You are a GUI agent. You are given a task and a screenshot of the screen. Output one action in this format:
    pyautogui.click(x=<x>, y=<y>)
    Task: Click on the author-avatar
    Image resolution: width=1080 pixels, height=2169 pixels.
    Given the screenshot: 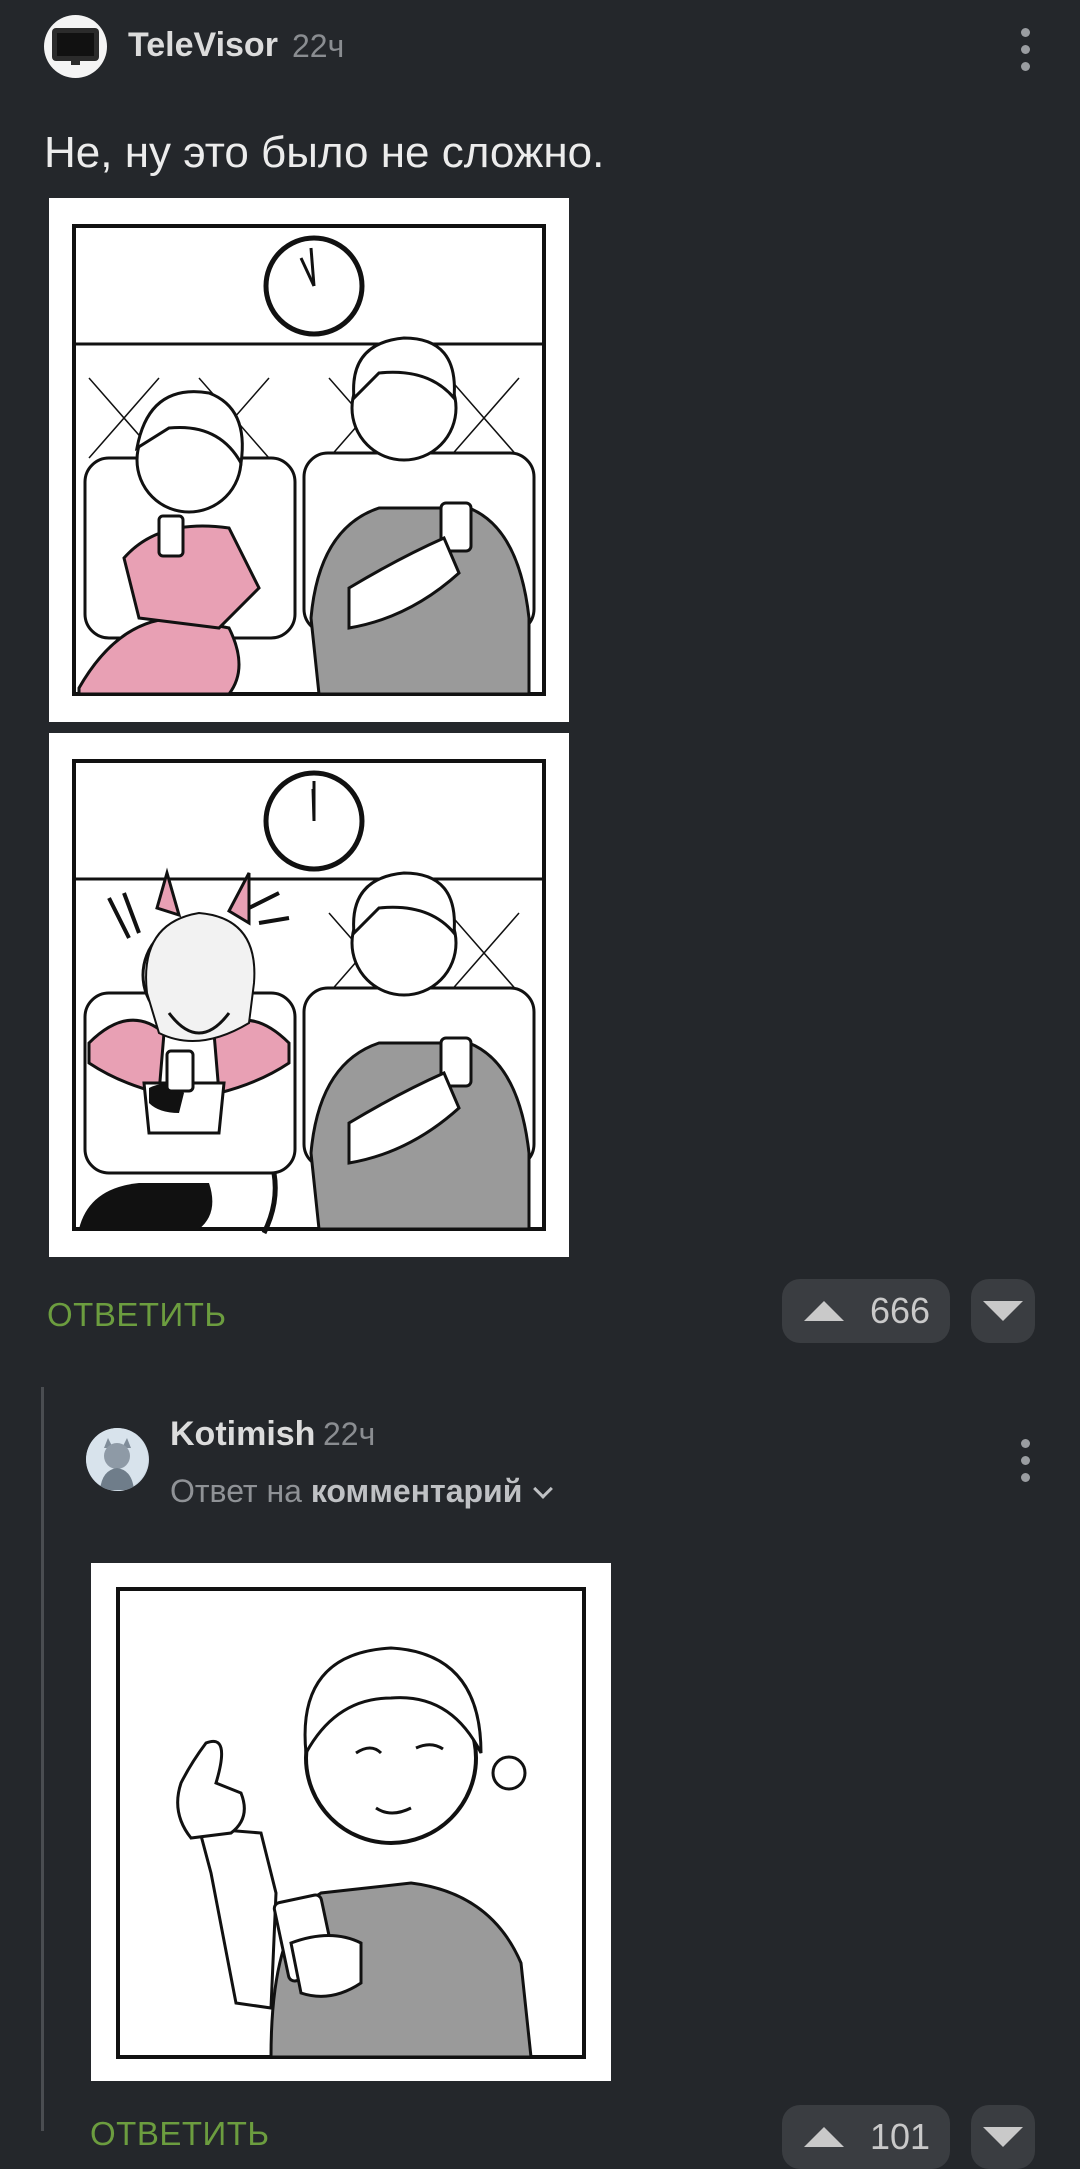 What is the action you would take?
    pyautogui.click(x=75, y=46)
    